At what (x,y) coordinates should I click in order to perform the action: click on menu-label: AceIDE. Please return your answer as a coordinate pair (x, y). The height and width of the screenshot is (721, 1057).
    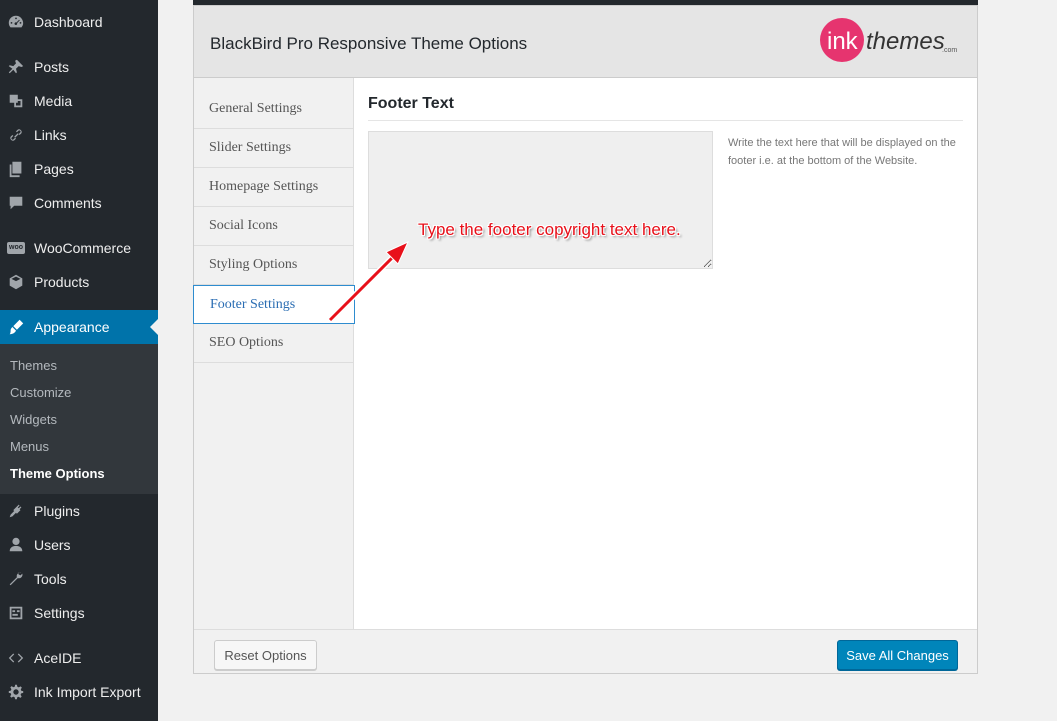
    Looking at the image, I should click on (58, 658).